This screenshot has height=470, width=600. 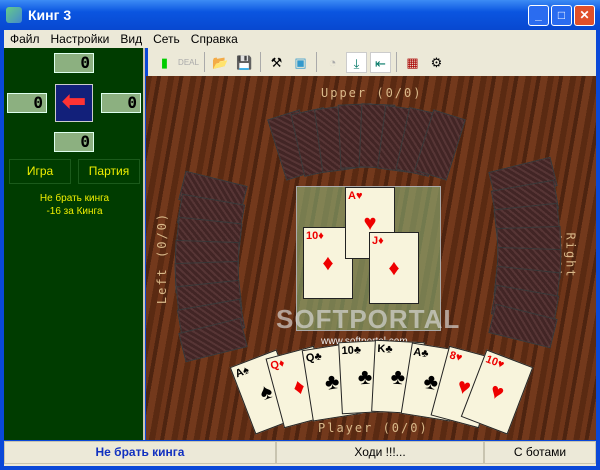 I want to click on download-icon: ⤓, so click(x=356, y=62).